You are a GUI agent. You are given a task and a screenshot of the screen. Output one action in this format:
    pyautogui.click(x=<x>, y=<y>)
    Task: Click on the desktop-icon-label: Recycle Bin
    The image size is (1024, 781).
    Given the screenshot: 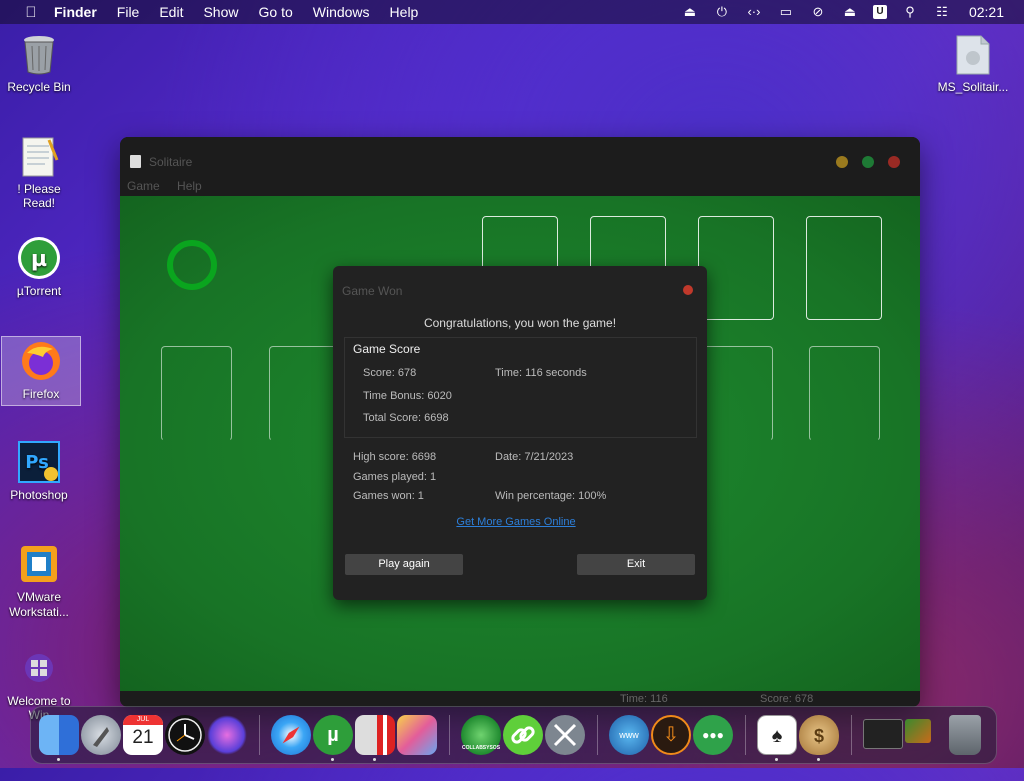 What is the action you would take?
    pyautogui.click(x=39, y=87)
    